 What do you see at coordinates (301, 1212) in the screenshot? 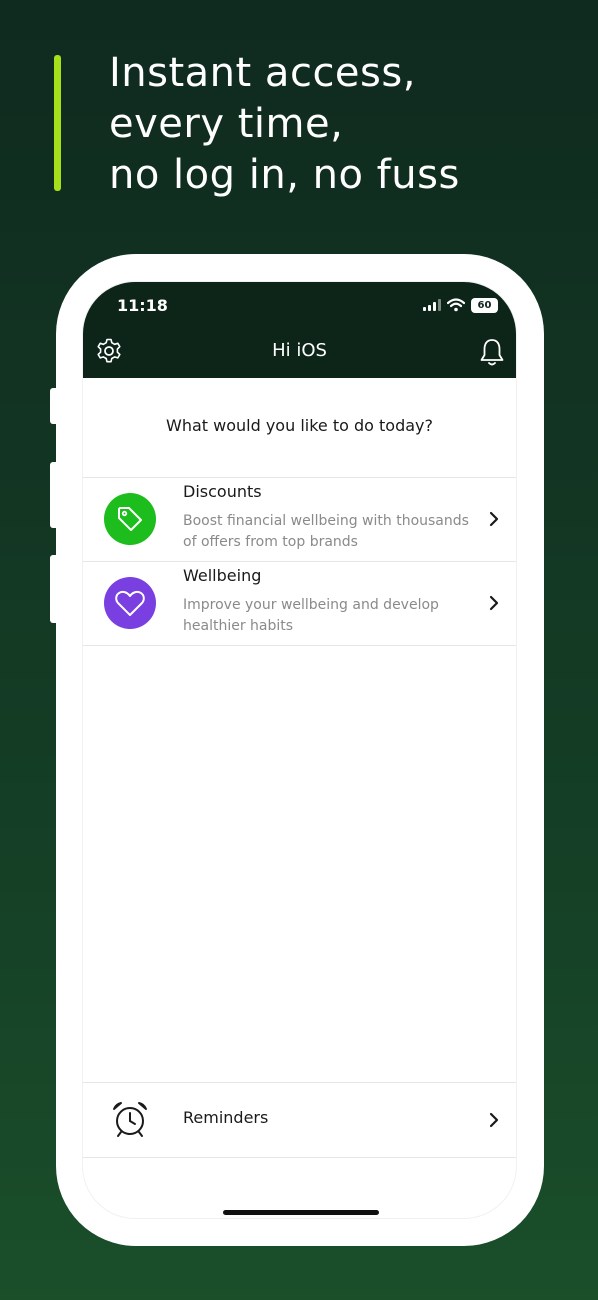
I see `home-indicator` at bounding box center [301, 1212].